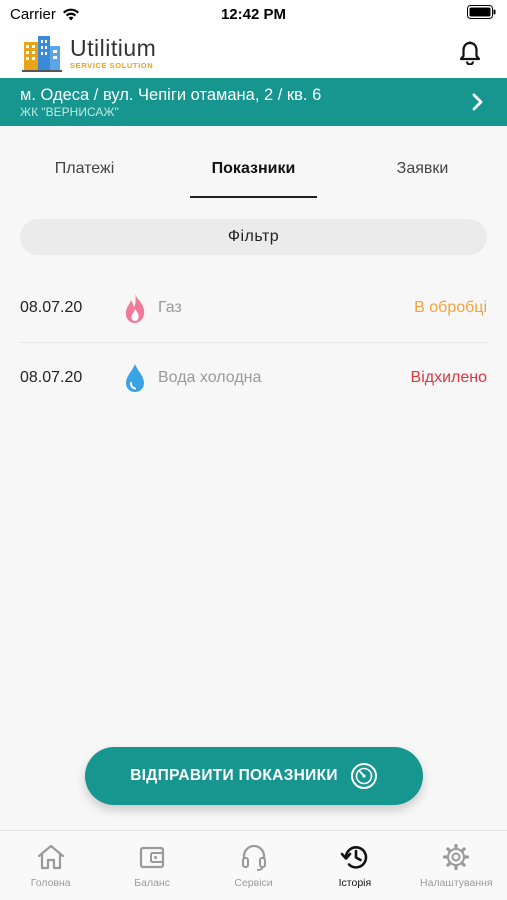 The width and height of the screenshot is (507, 900). Describe the element at coordinates (450, 307) in the screenshot. I see `status-badge: В обробці` at that location.